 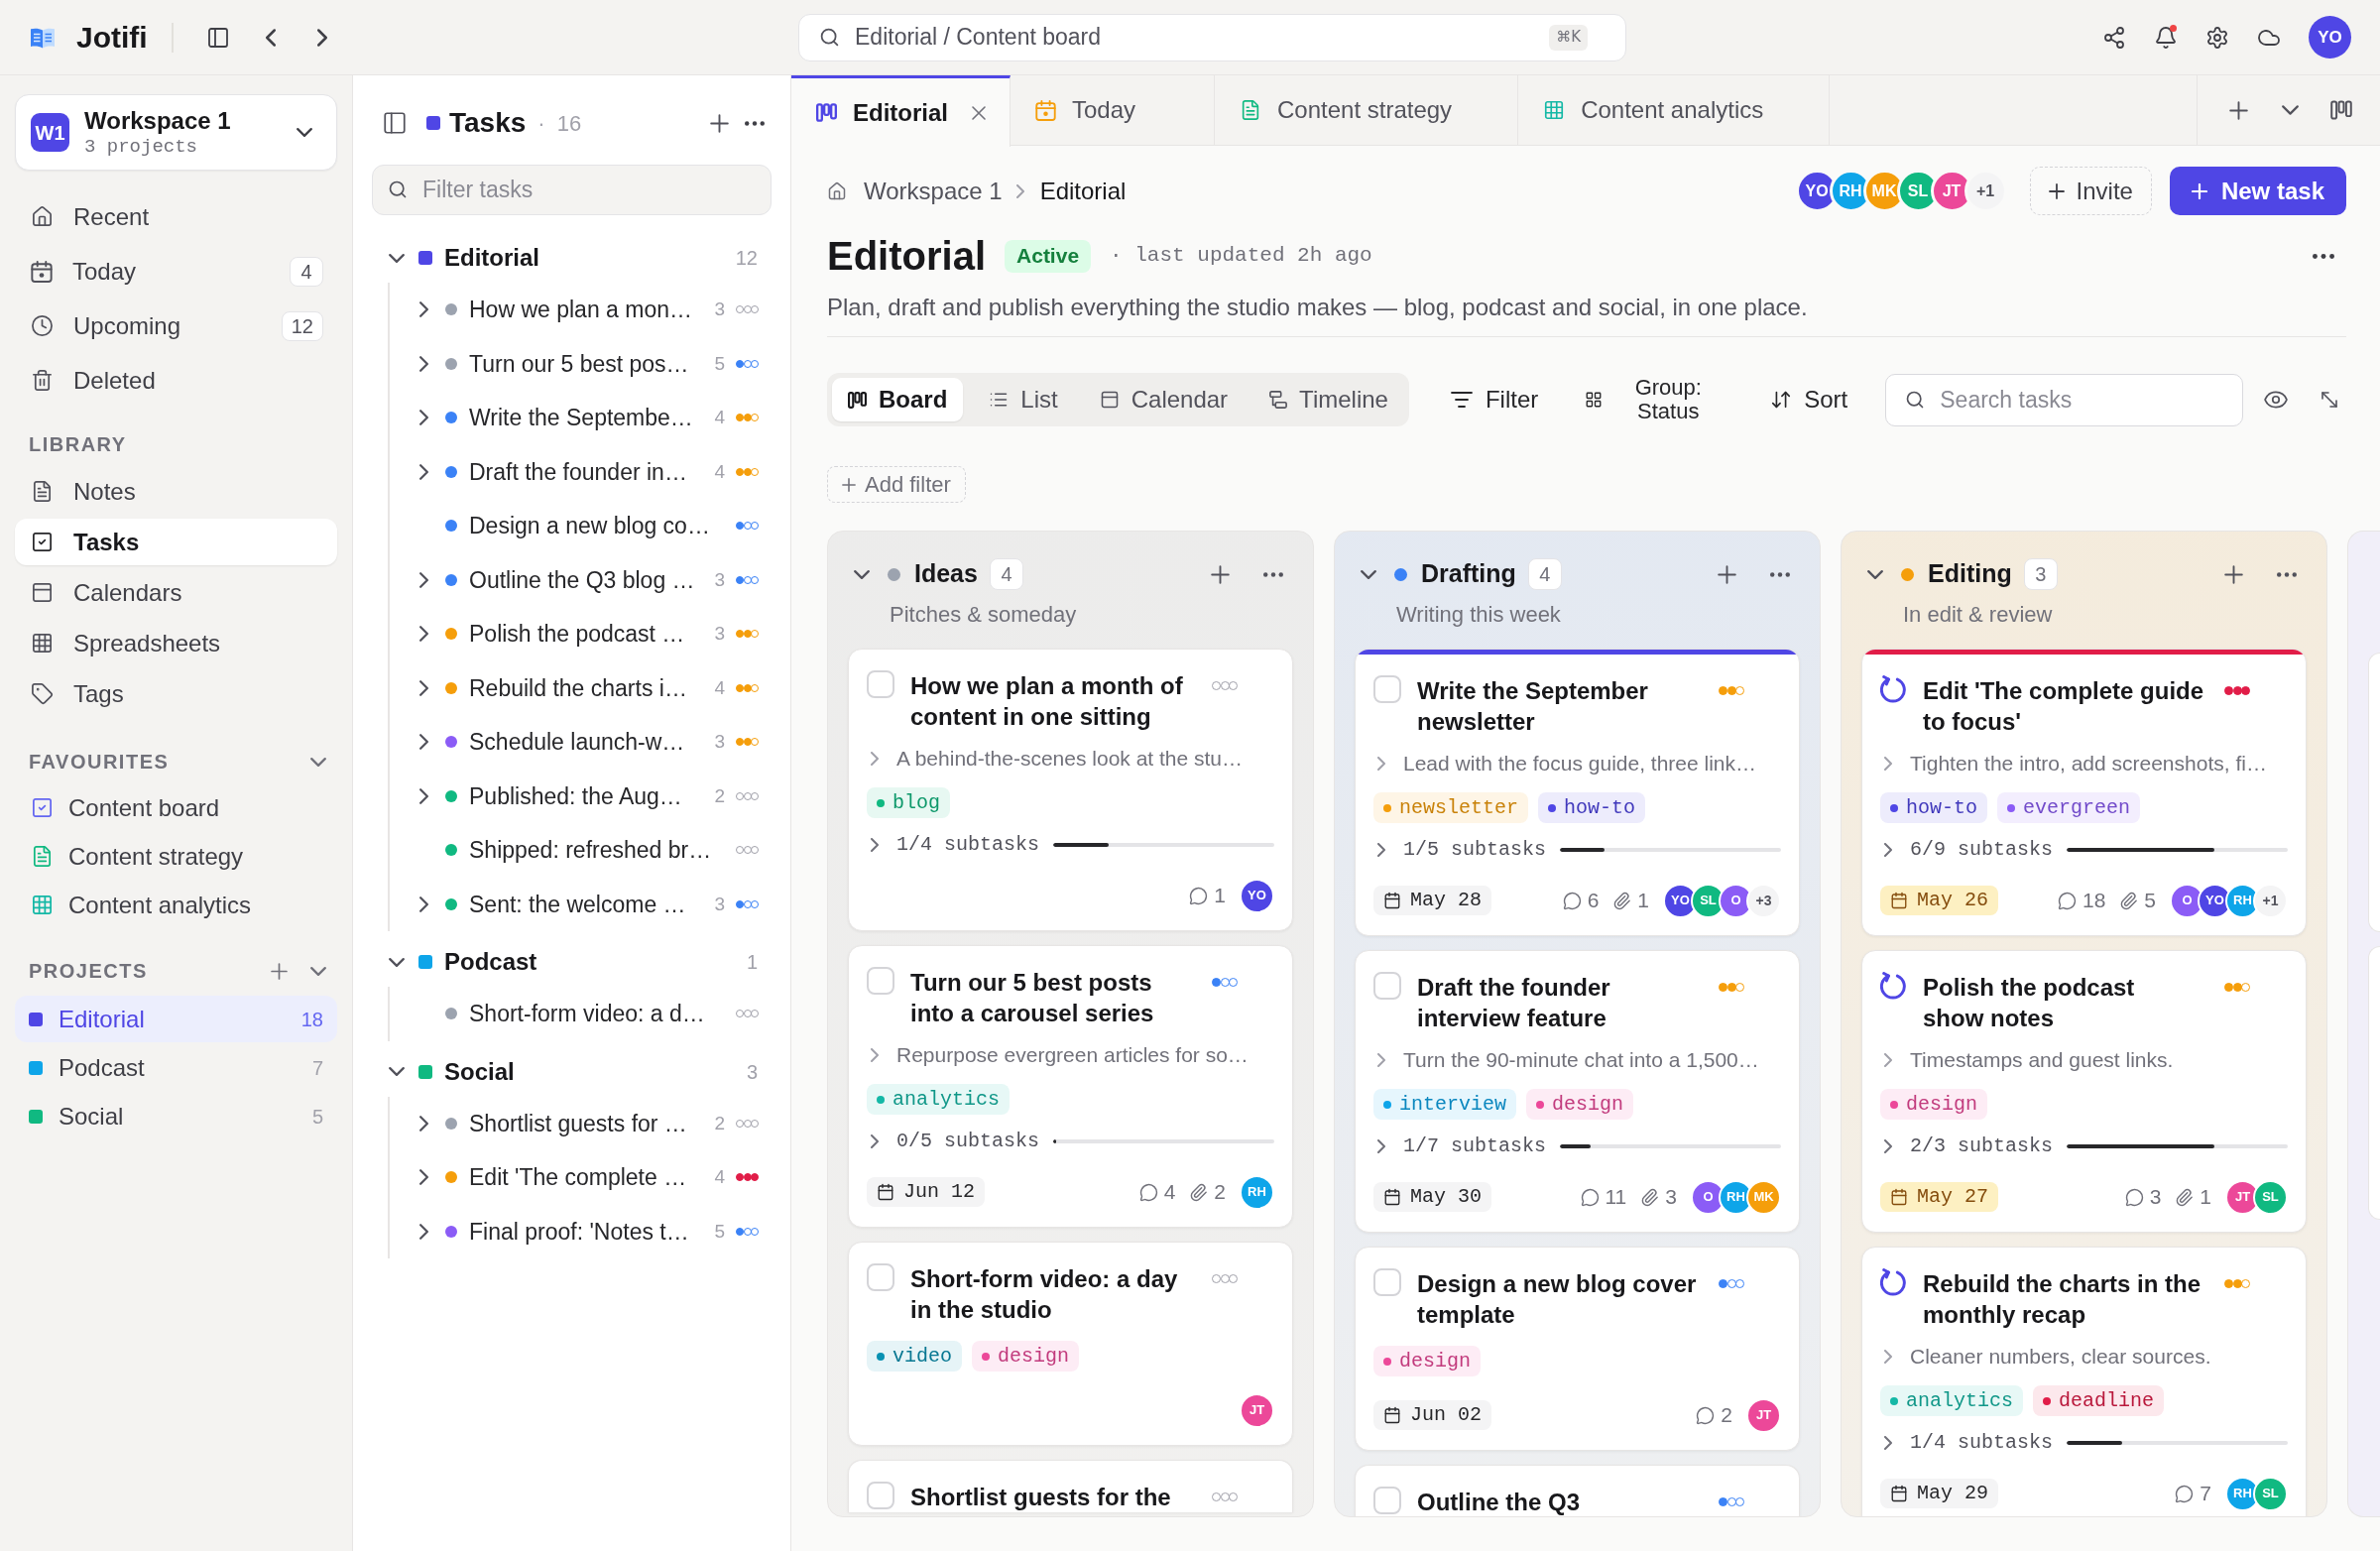 What do you see at coordinates (1967, 850) in the screenshot?
I see `subtasks-toggle: 6/9 subtasks` at bounding box center [1967, 850].